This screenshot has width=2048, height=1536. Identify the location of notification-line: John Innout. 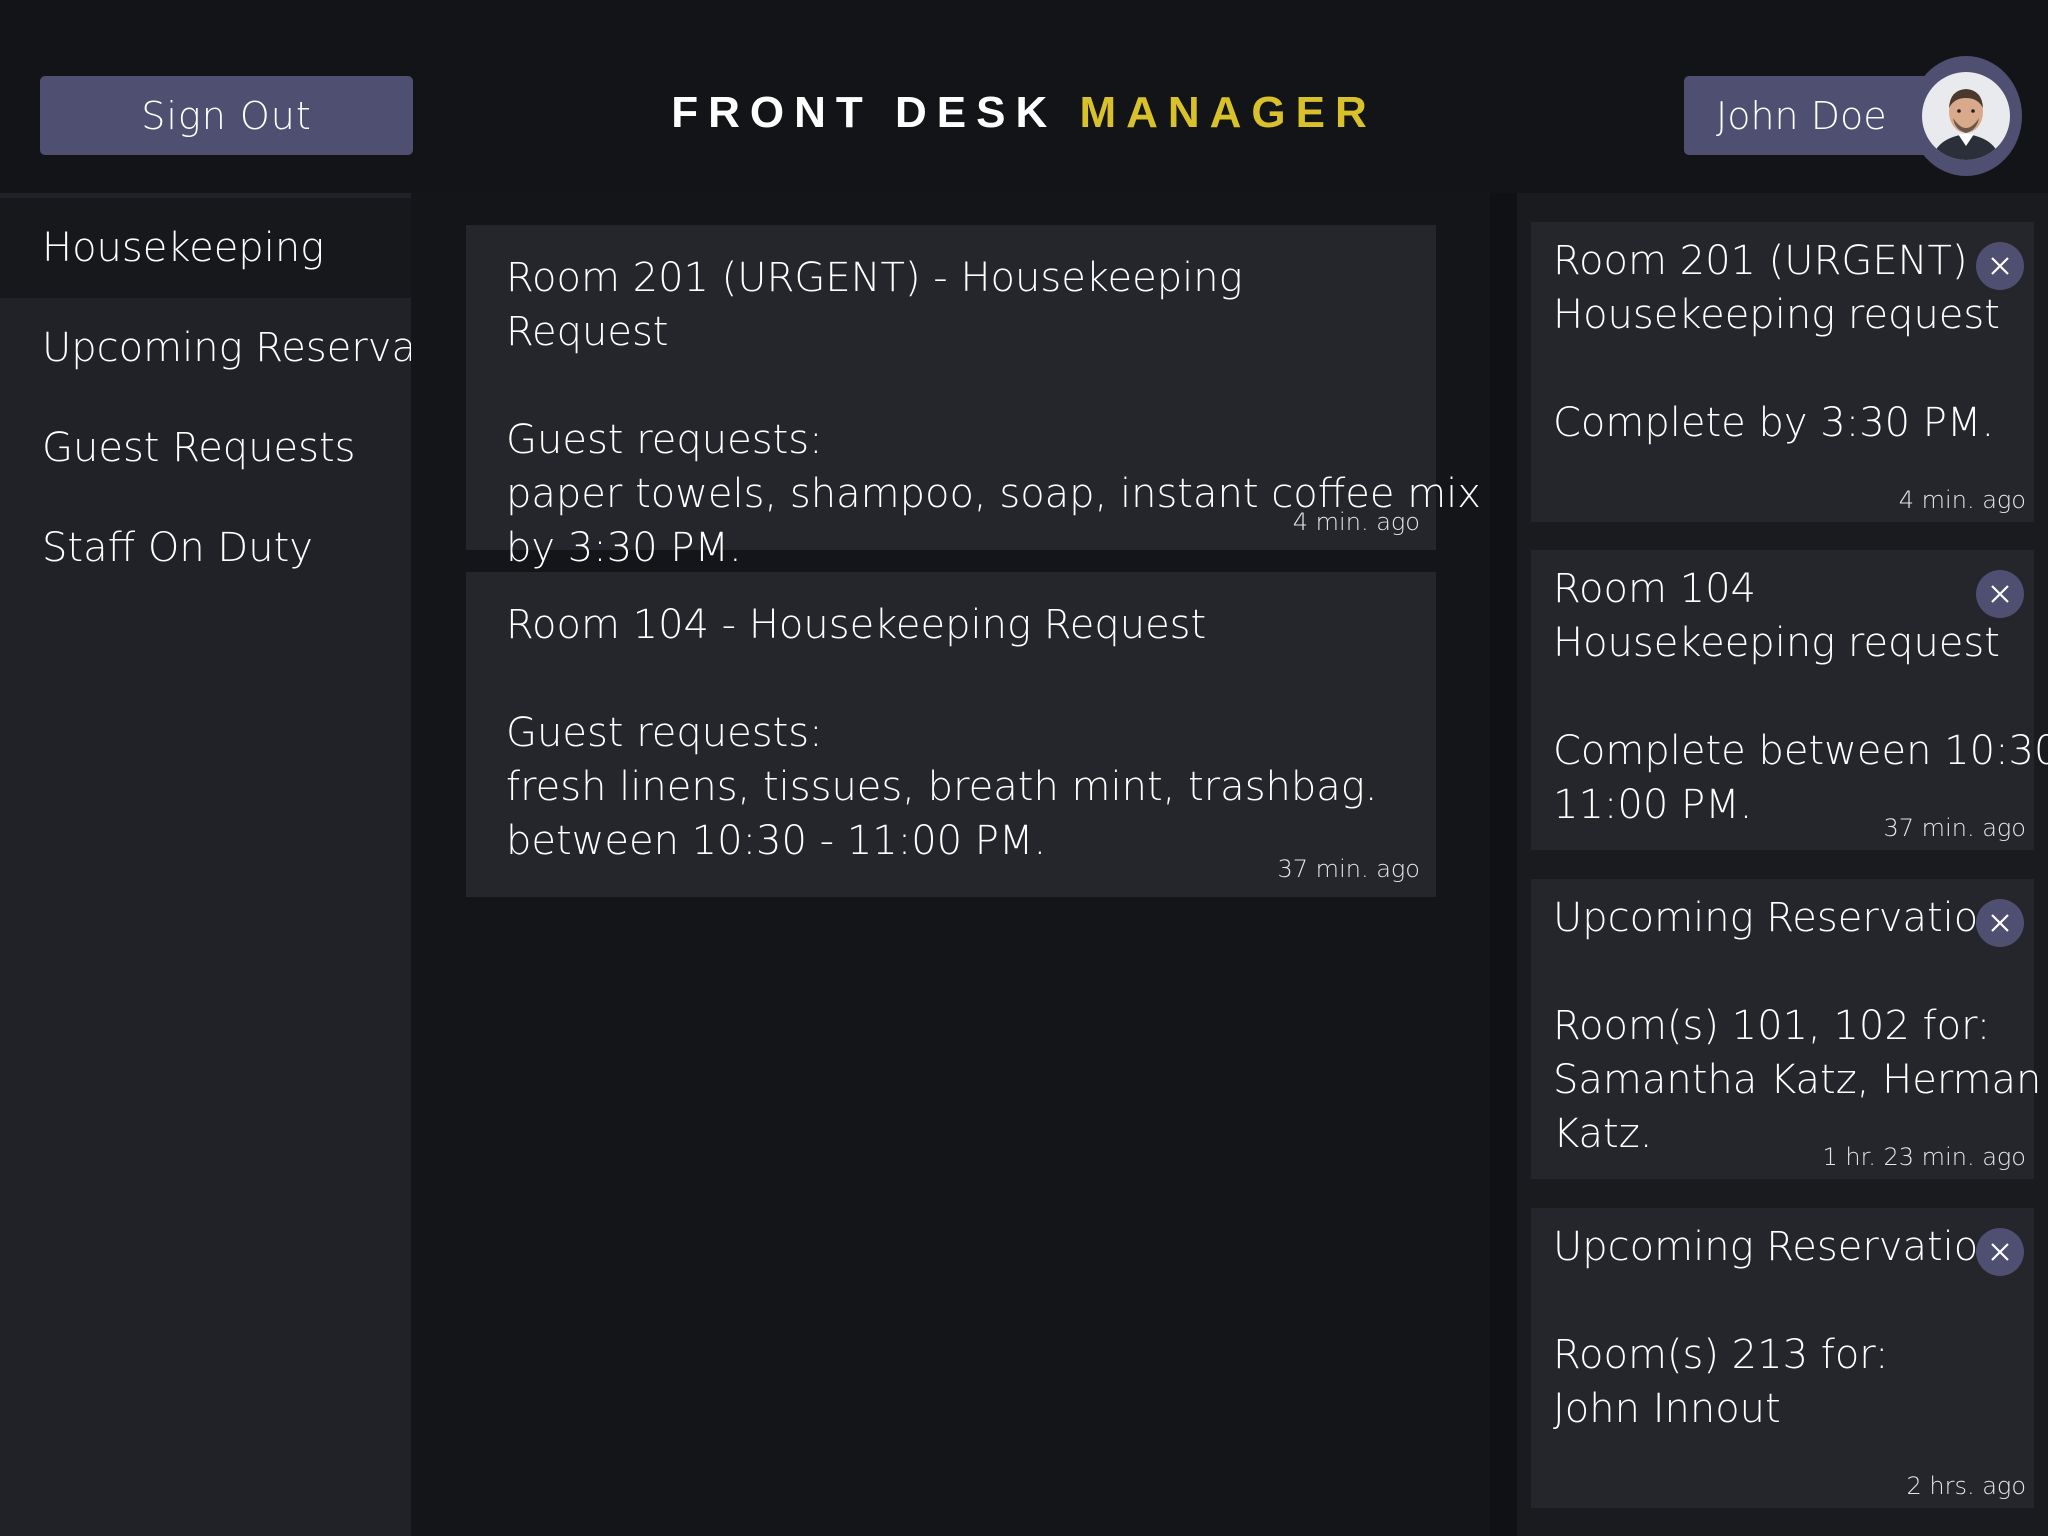
(1667, 1409).